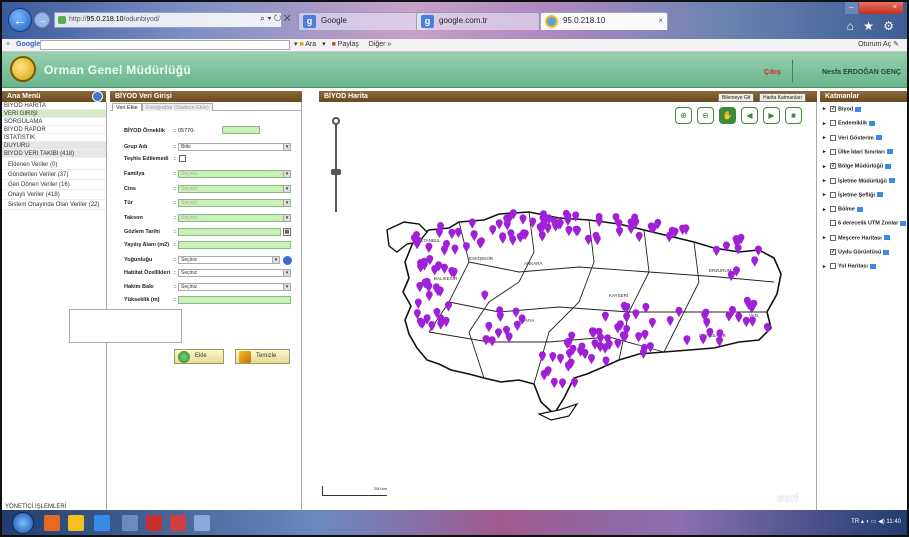  I want to click on sidebar-subitem: Sistem Onayında Olan Veriler (22), so click(54, 205).